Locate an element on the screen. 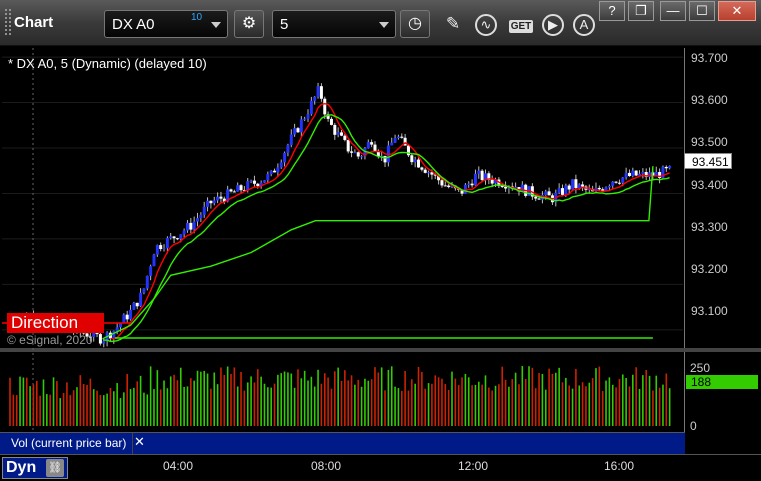 The image size is (761, 481). close-icon: ✕ is located at coordinates (139, 441).